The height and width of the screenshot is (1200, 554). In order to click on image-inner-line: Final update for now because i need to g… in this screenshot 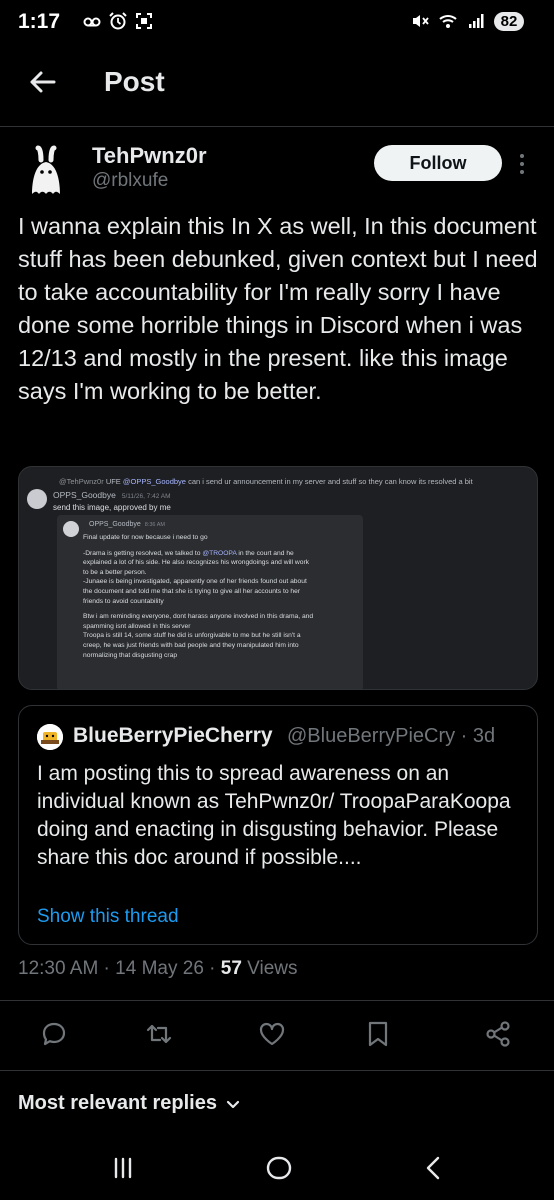, I will do `click(145, 537)`.